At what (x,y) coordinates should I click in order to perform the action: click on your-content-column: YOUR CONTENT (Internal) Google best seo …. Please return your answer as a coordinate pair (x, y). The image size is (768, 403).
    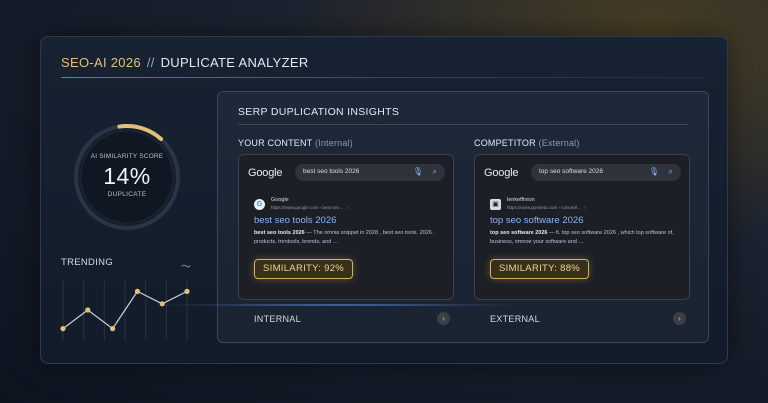
    Looking at the image, I should click on (346, 231).